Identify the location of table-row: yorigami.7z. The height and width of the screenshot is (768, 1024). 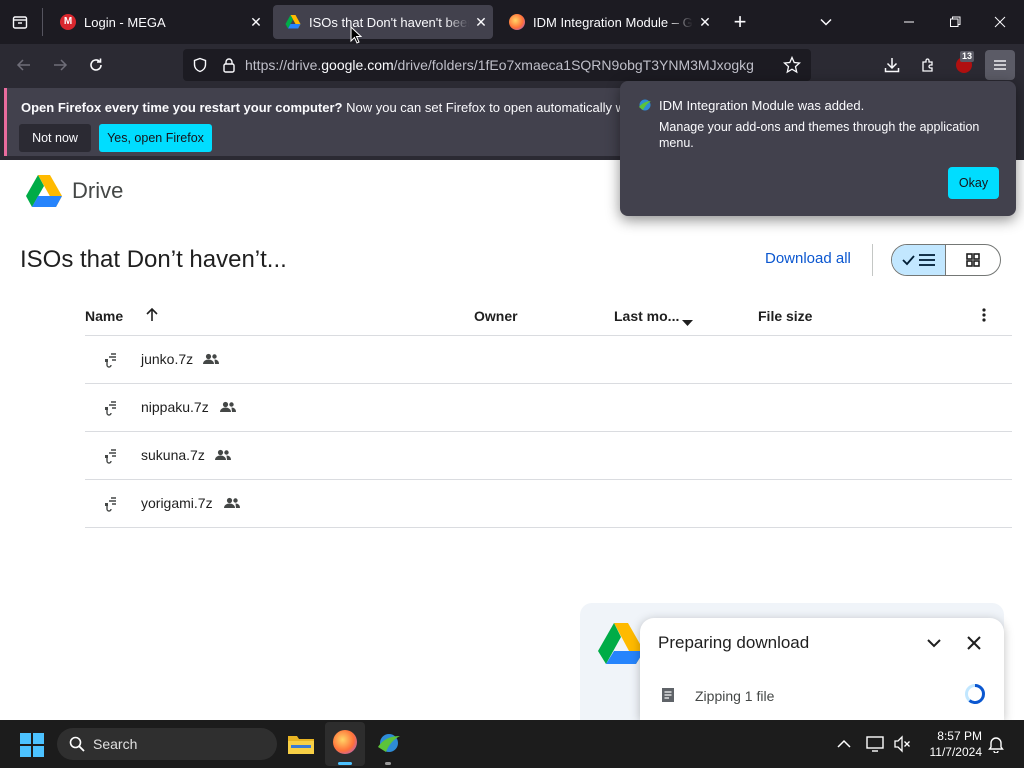
(548, 504).